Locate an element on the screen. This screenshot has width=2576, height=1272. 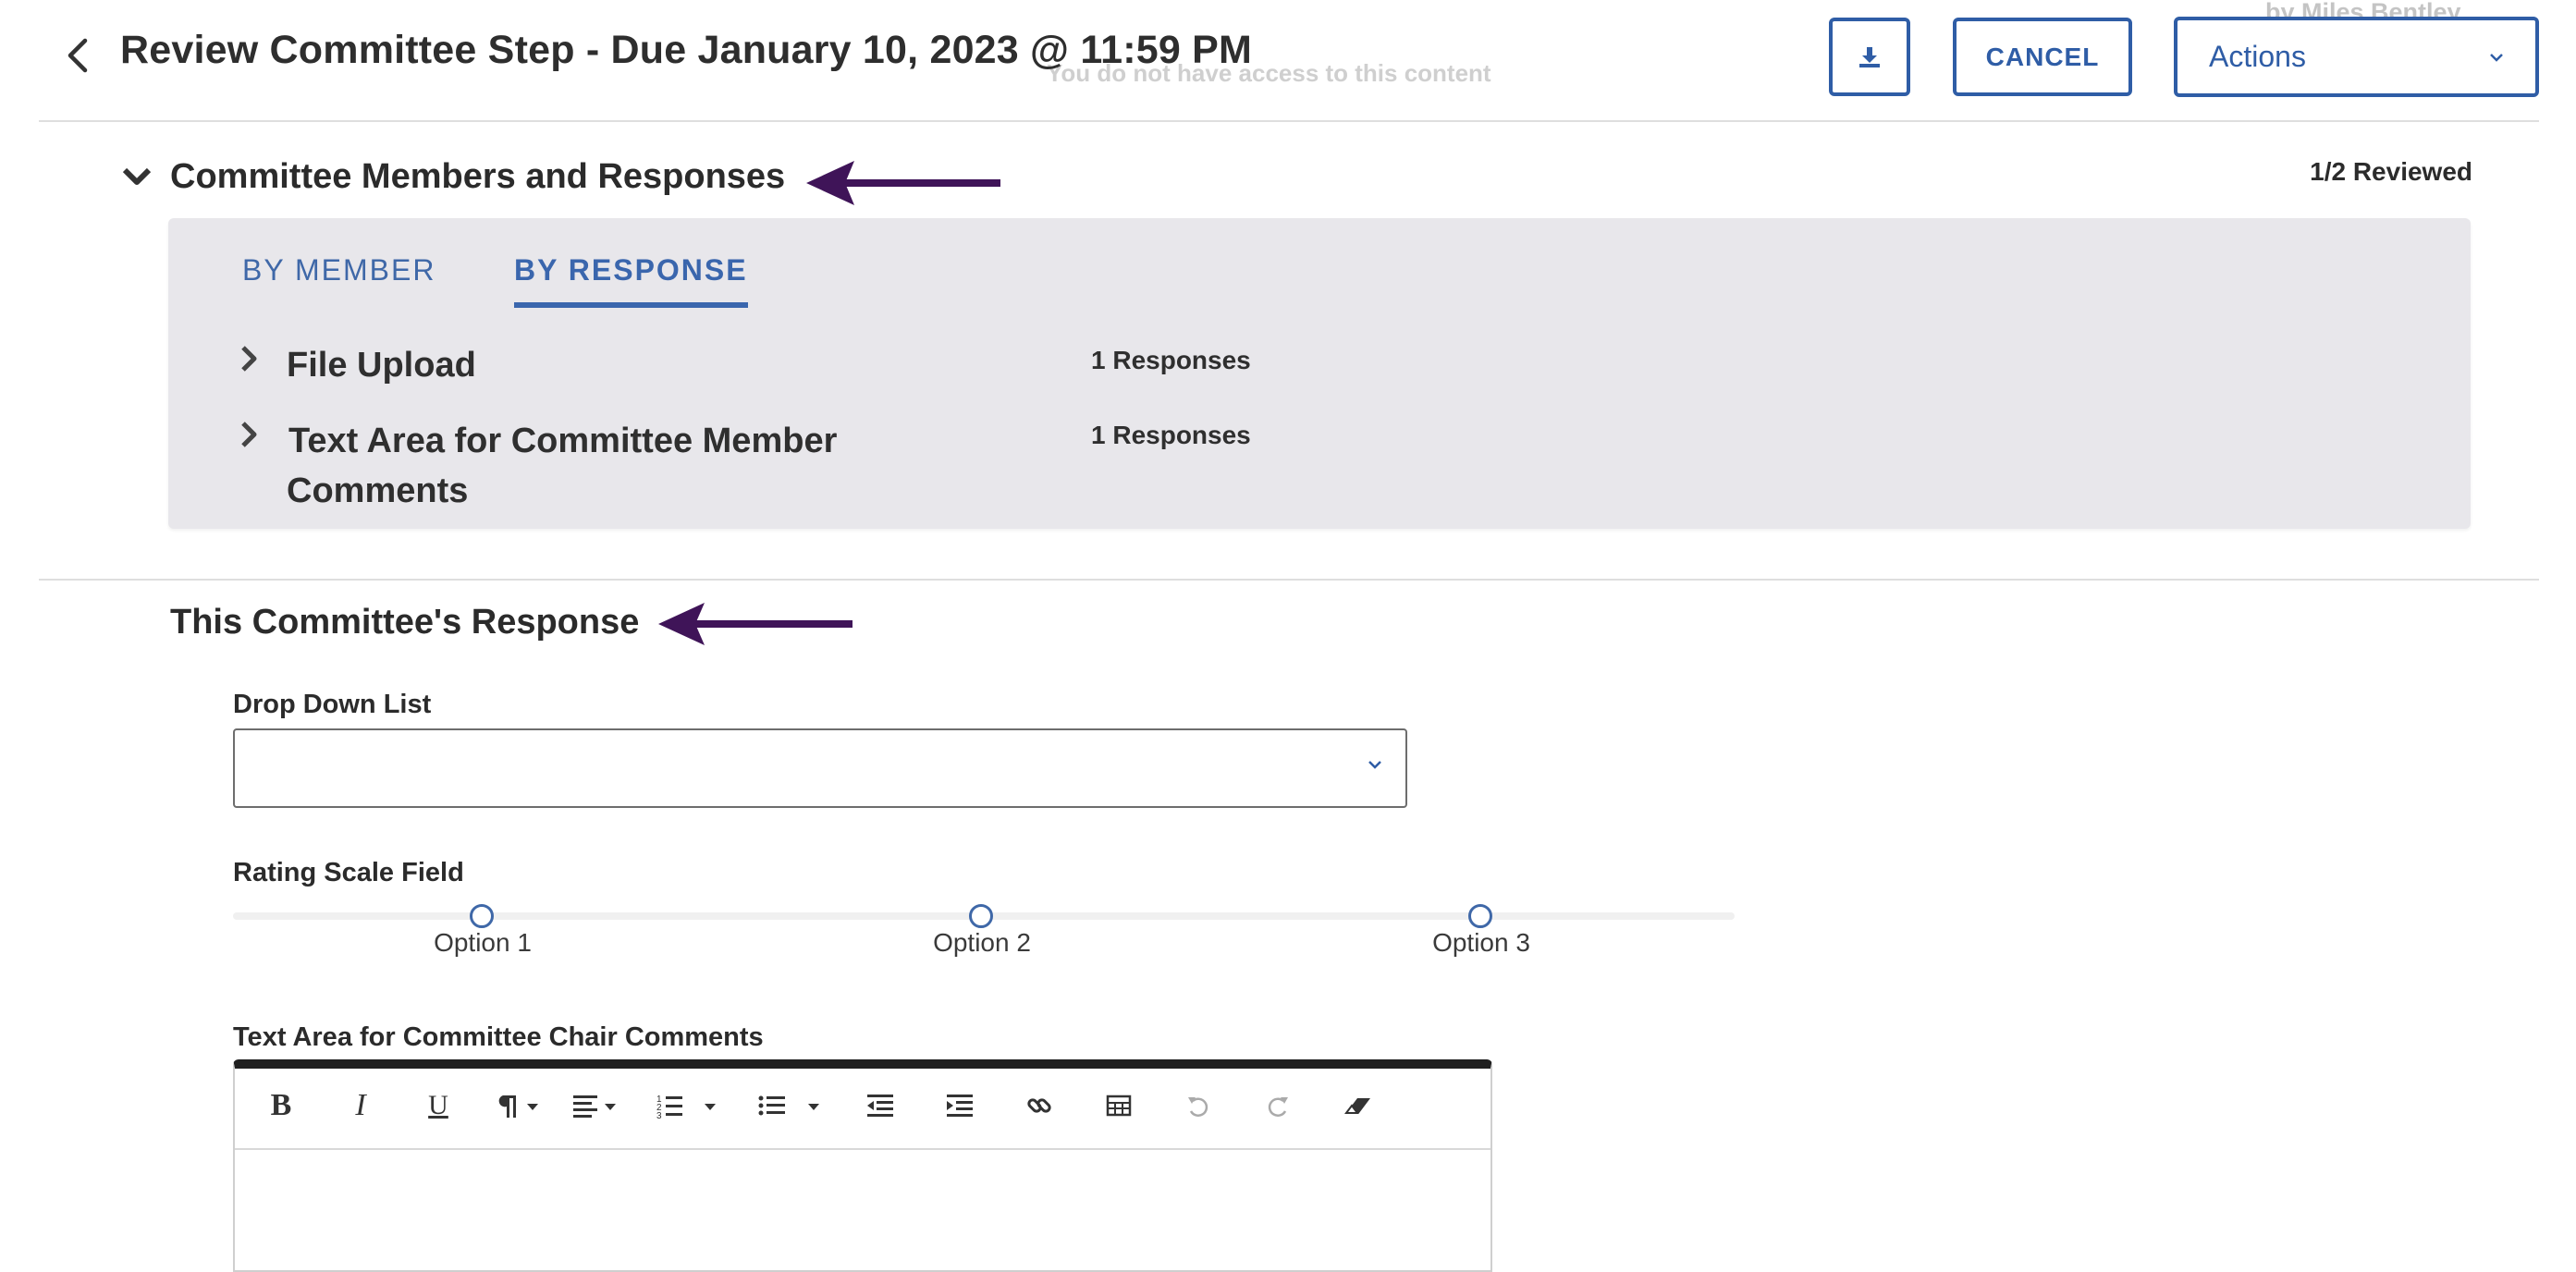
link-icon is located at coordinates (1039, 1105).